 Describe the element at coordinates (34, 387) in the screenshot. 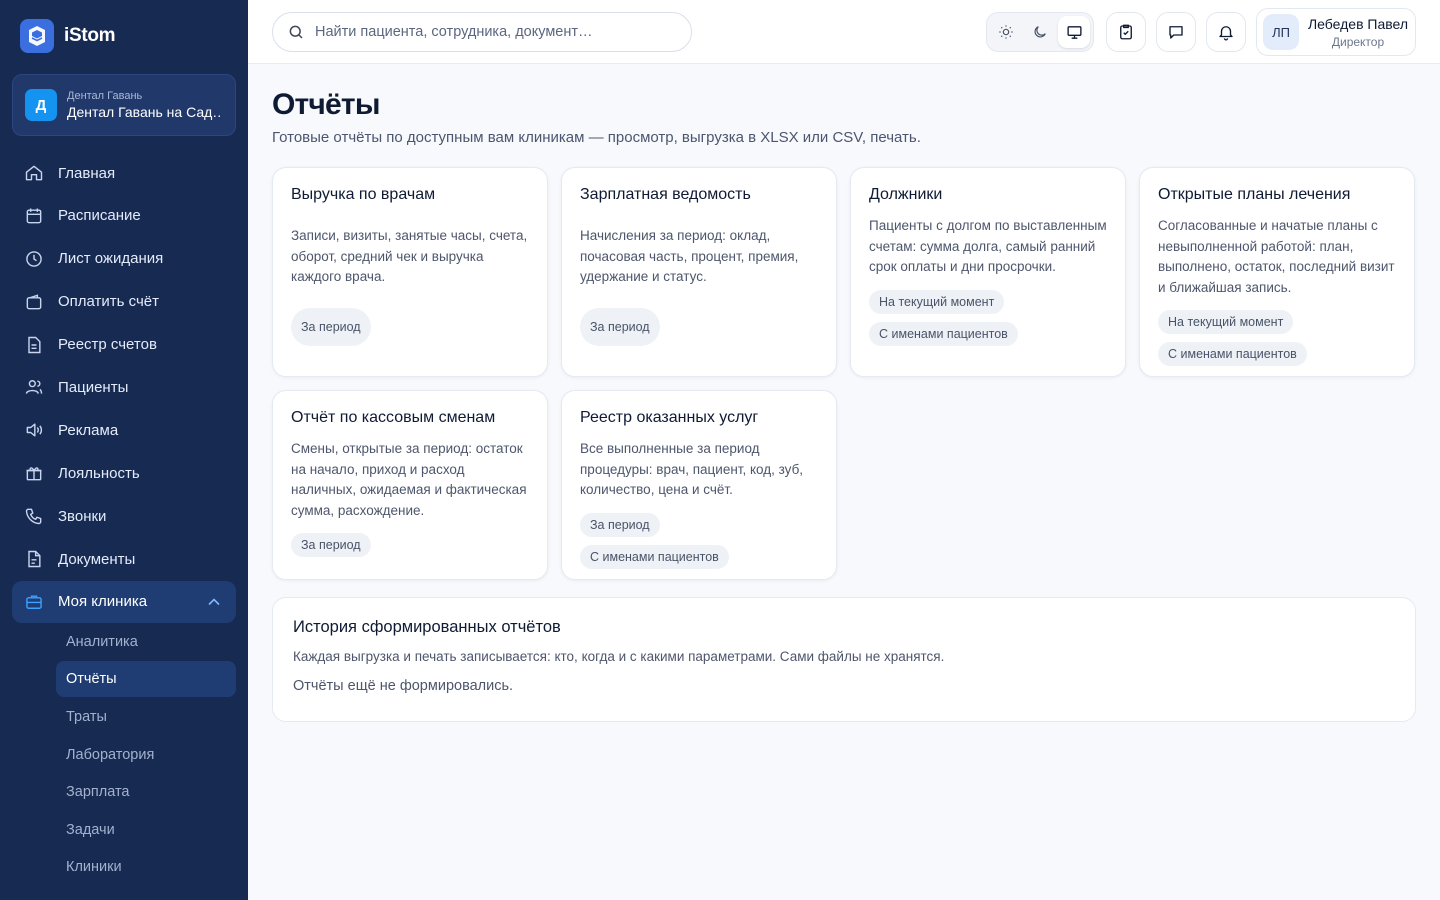

I see `users-icon` at that location.